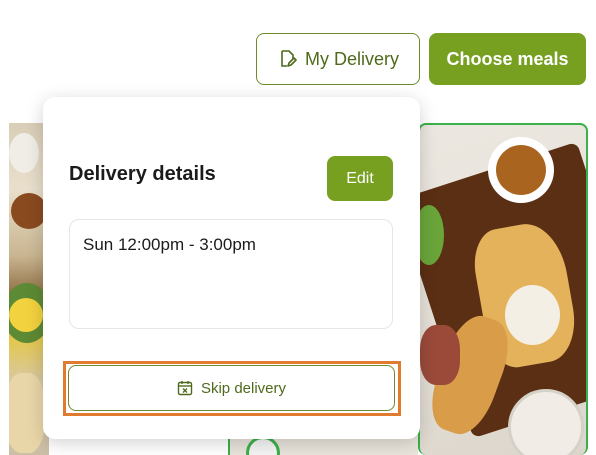 The image size is (596, 455). Describe the element at coordinates (243, 388) in the screenshot. I see `skip-delivery-label: Skip delivery` at that location.